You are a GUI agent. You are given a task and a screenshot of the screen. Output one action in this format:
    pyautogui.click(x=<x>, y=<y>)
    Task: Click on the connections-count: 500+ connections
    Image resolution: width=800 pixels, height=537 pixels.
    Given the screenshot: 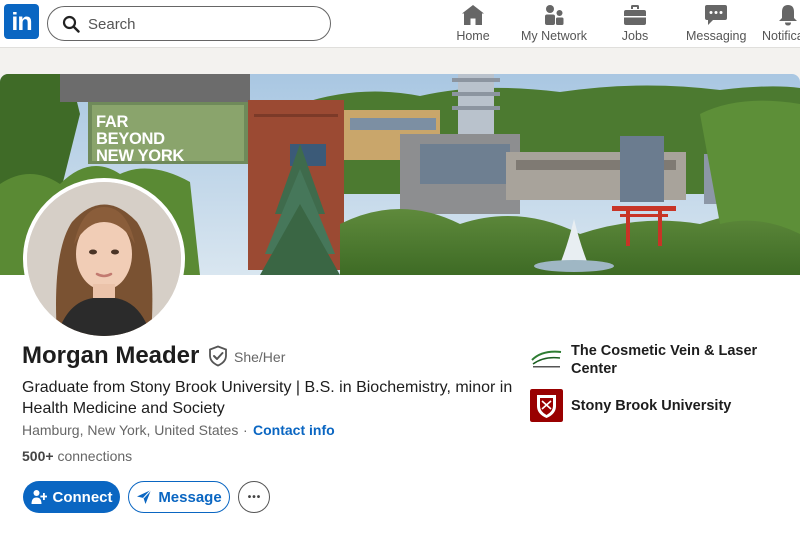 What is the action you would take?
    pyautogui.click(x=77, y=456)
    